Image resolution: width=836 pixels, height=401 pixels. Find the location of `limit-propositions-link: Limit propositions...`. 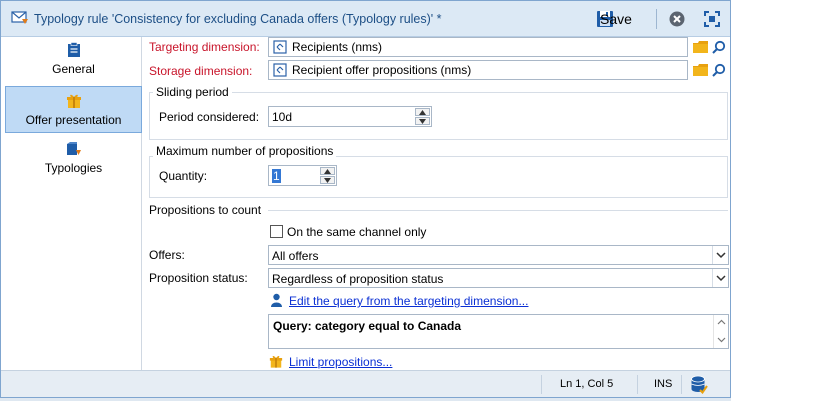

limit-propositions-link: Limit propositions... is located at coordinates (340, 362).